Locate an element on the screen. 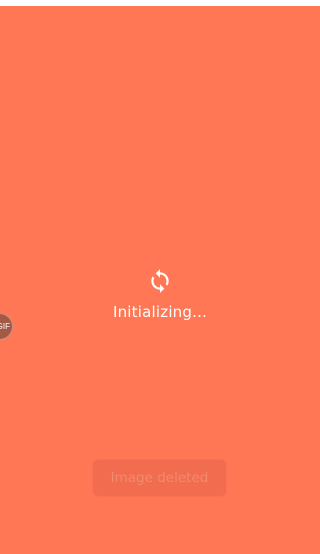 Image resolution: width=320 pixels, height=554 pixels. sync-icon is located at coordinates (160, 281).